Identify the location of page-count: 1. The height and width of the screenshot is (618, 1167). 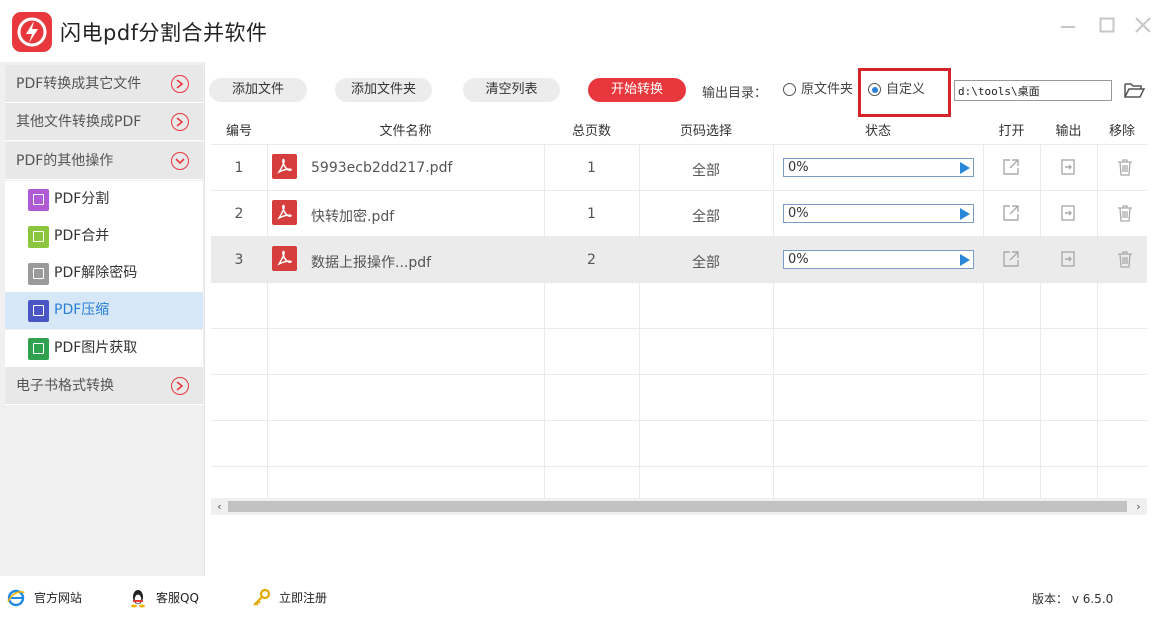
(591, 168).